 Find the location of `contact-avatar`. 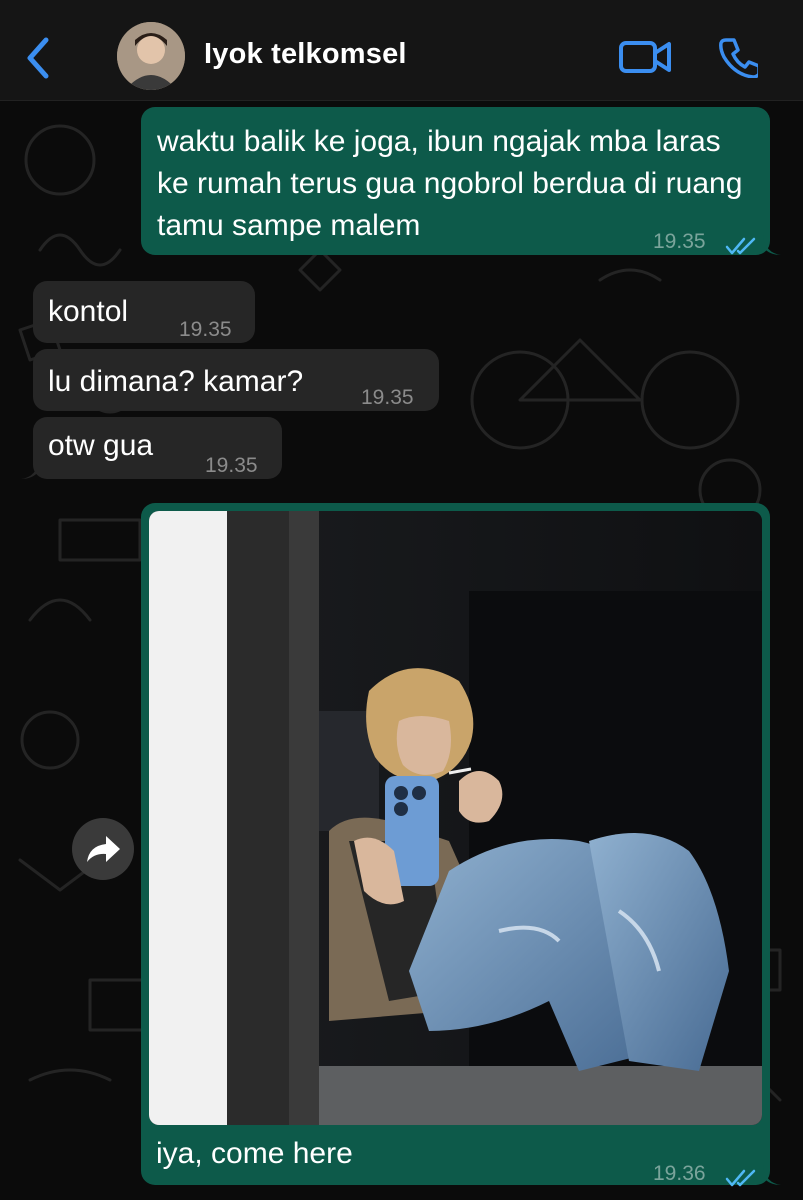

contact-avatar is located at coordinates (151, 56).